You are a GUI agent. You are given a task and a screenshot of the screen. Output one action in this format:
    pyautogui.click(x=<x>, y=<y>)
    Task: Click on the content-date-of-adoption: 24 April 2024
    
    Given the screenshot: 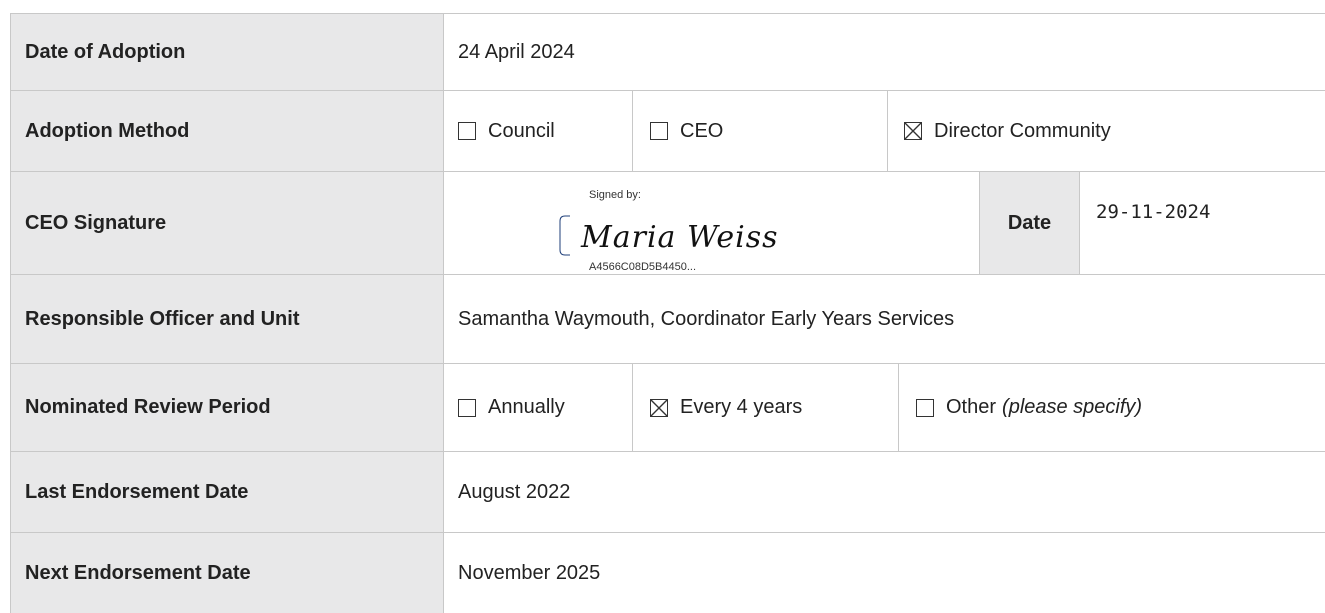 What is the action you would take?
    pyautogui.click(x=884, y=52)
    